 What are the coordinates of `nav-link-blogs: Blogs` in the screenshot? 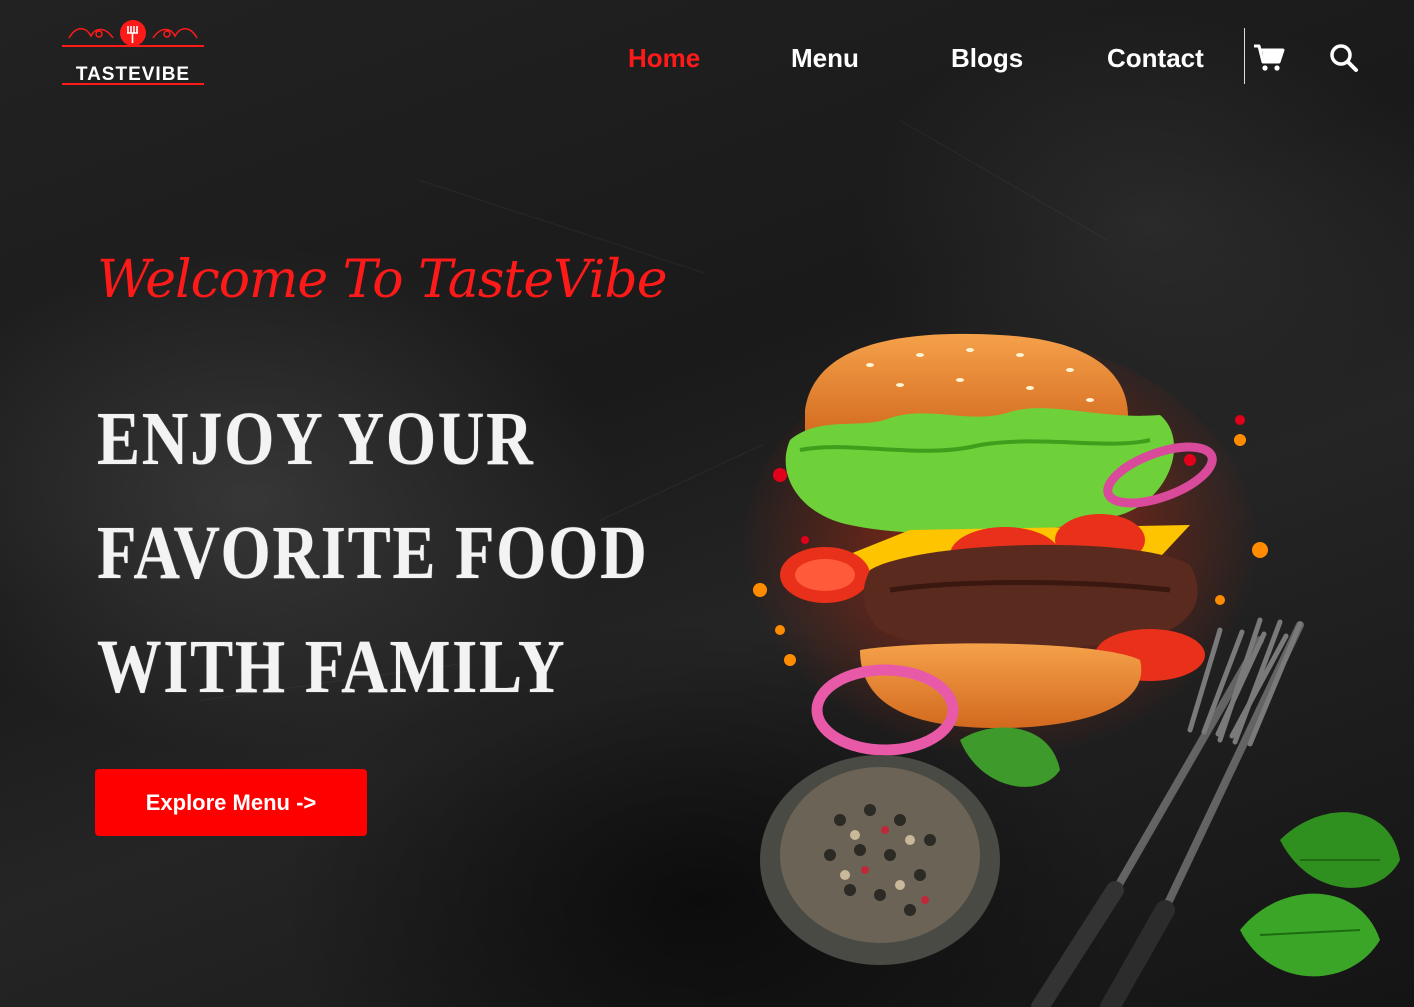 It's located at (987, 58).